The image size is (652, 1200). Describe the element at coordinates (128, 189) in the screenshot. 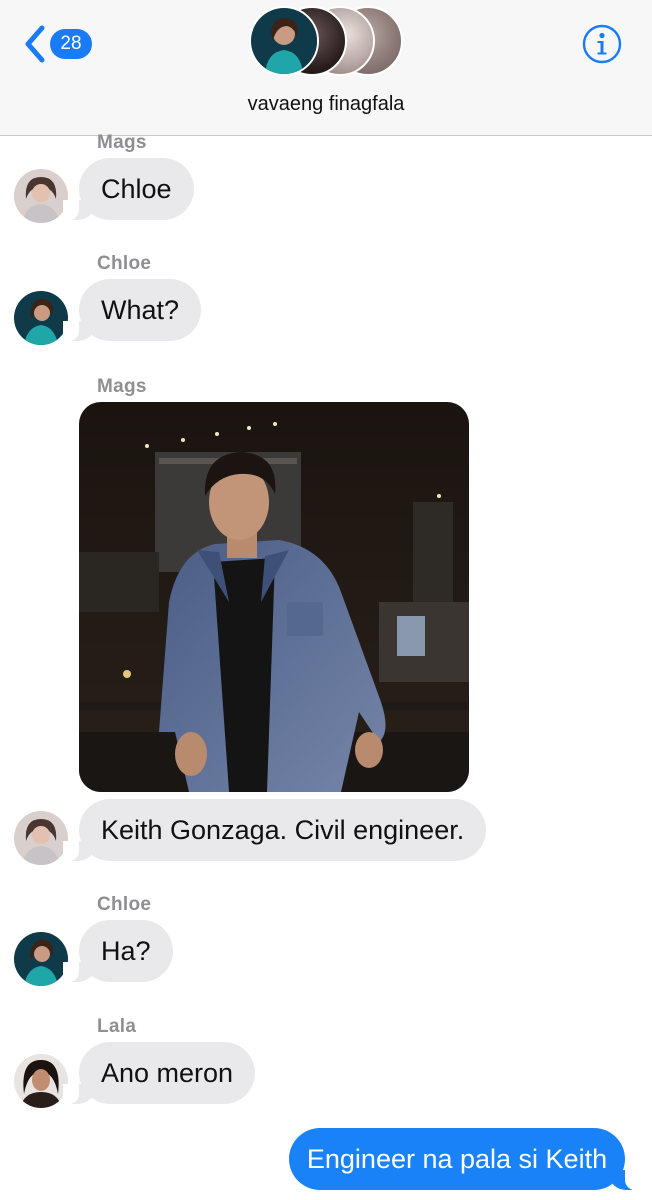

I see `incoming-message-bubble: Chloe` at that location.